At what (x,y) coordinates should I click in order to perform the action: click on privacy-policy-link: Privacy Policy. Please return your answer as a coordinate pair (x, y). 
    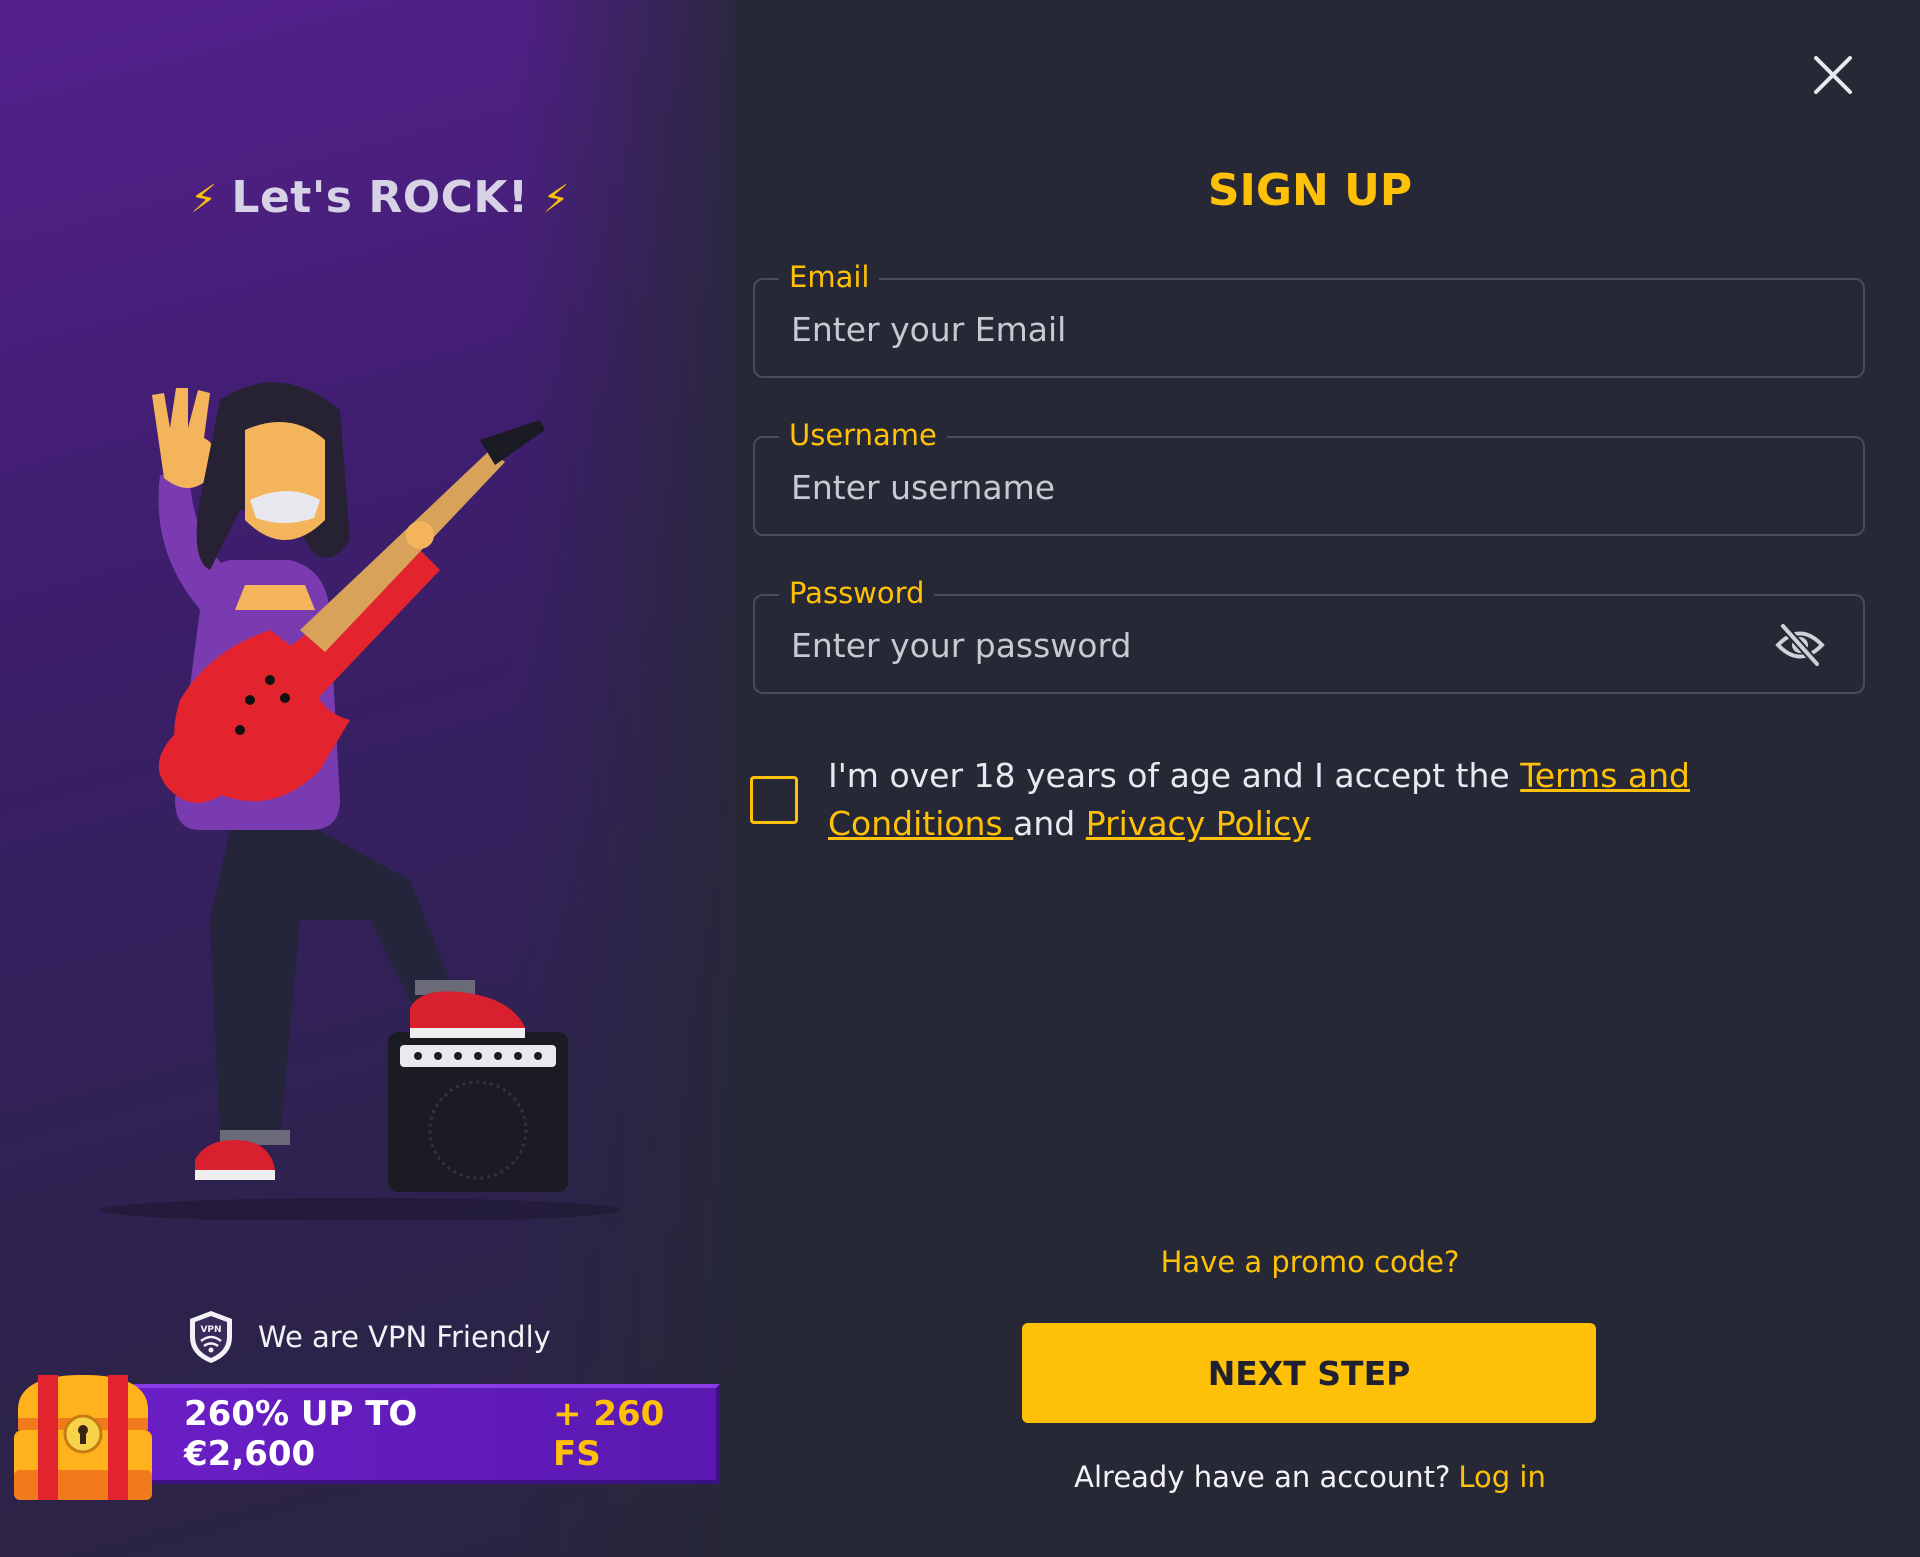
    Looking at the image, I should click on (1198, 823).